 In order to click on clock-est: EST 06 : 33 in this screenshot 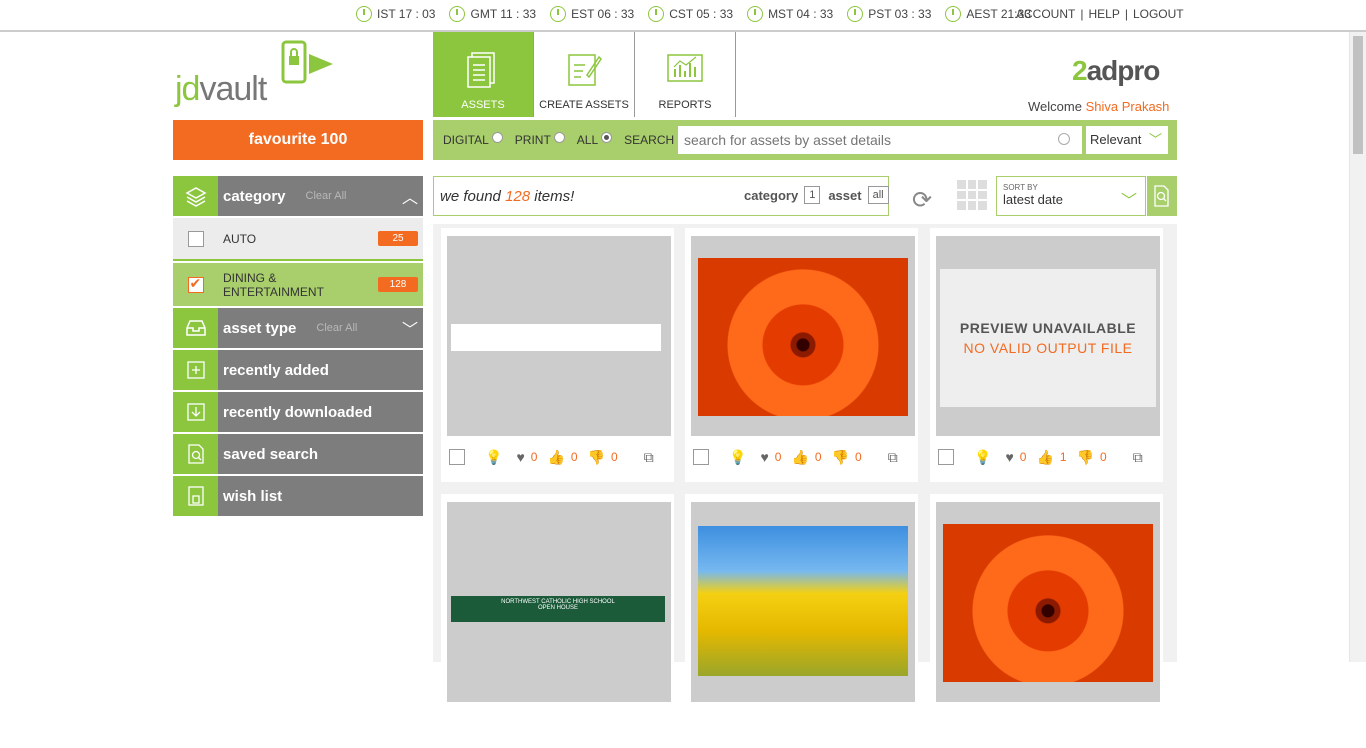, I will do `click(592, 14)`.